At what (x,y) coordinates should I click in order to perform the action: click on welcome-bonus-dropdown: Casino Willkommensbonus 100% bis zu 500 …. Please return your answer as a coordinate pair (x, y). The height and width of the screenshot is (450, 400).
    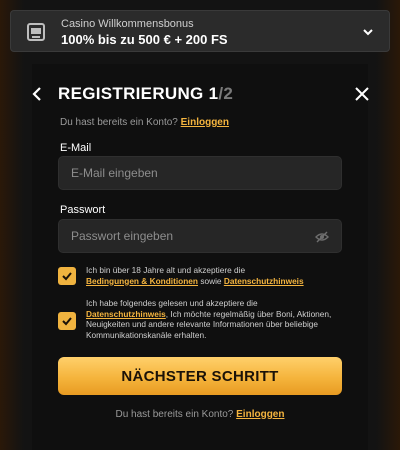
    Looking at the image, I should click on (200, 31).